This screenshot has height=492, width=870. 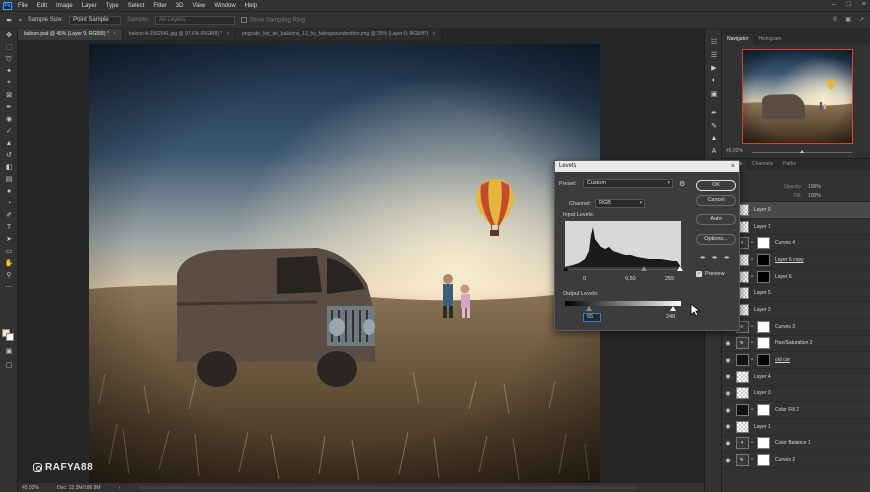 What do you see at coordinates (89, 6) in the screenshot?
I see `menu-layer: Layer` at bounding box center [89, 6].